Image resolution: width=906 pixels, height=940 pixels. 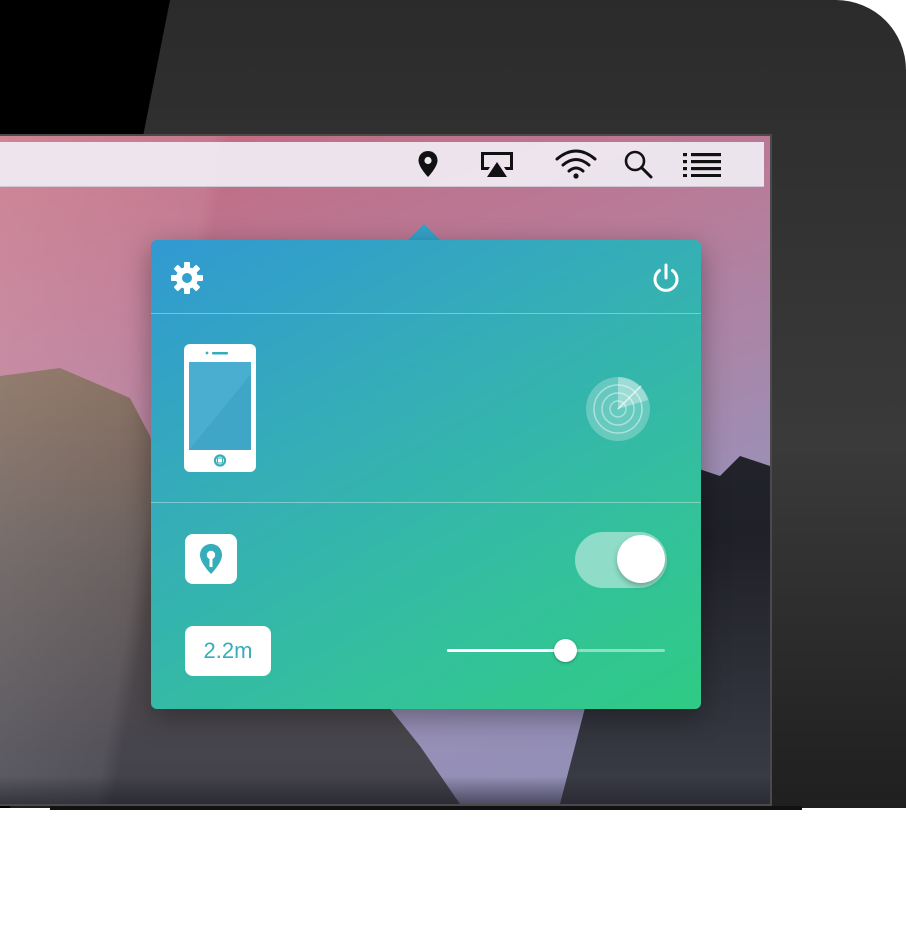 I want to click on location-badge, so click(x=211, y=559).